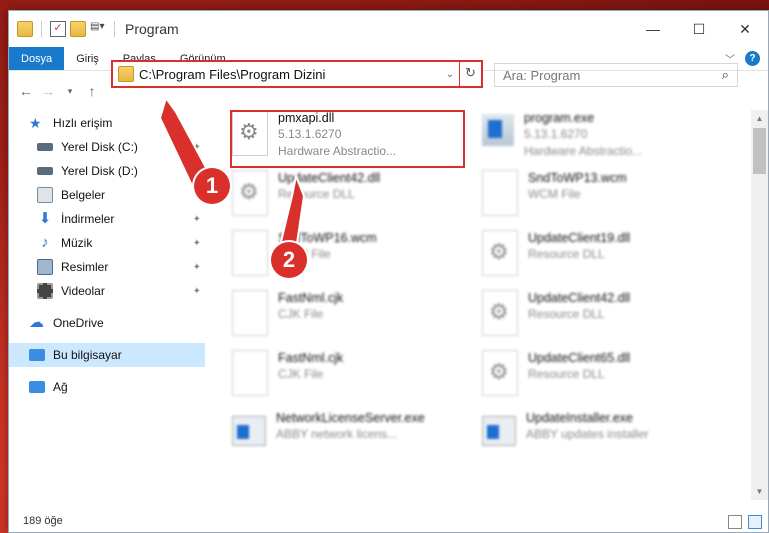 This screenshot has width=769, height=533. Describe the element at coordinates (232, 173) in the screenshot. I see `annotation-arrows` at that location.